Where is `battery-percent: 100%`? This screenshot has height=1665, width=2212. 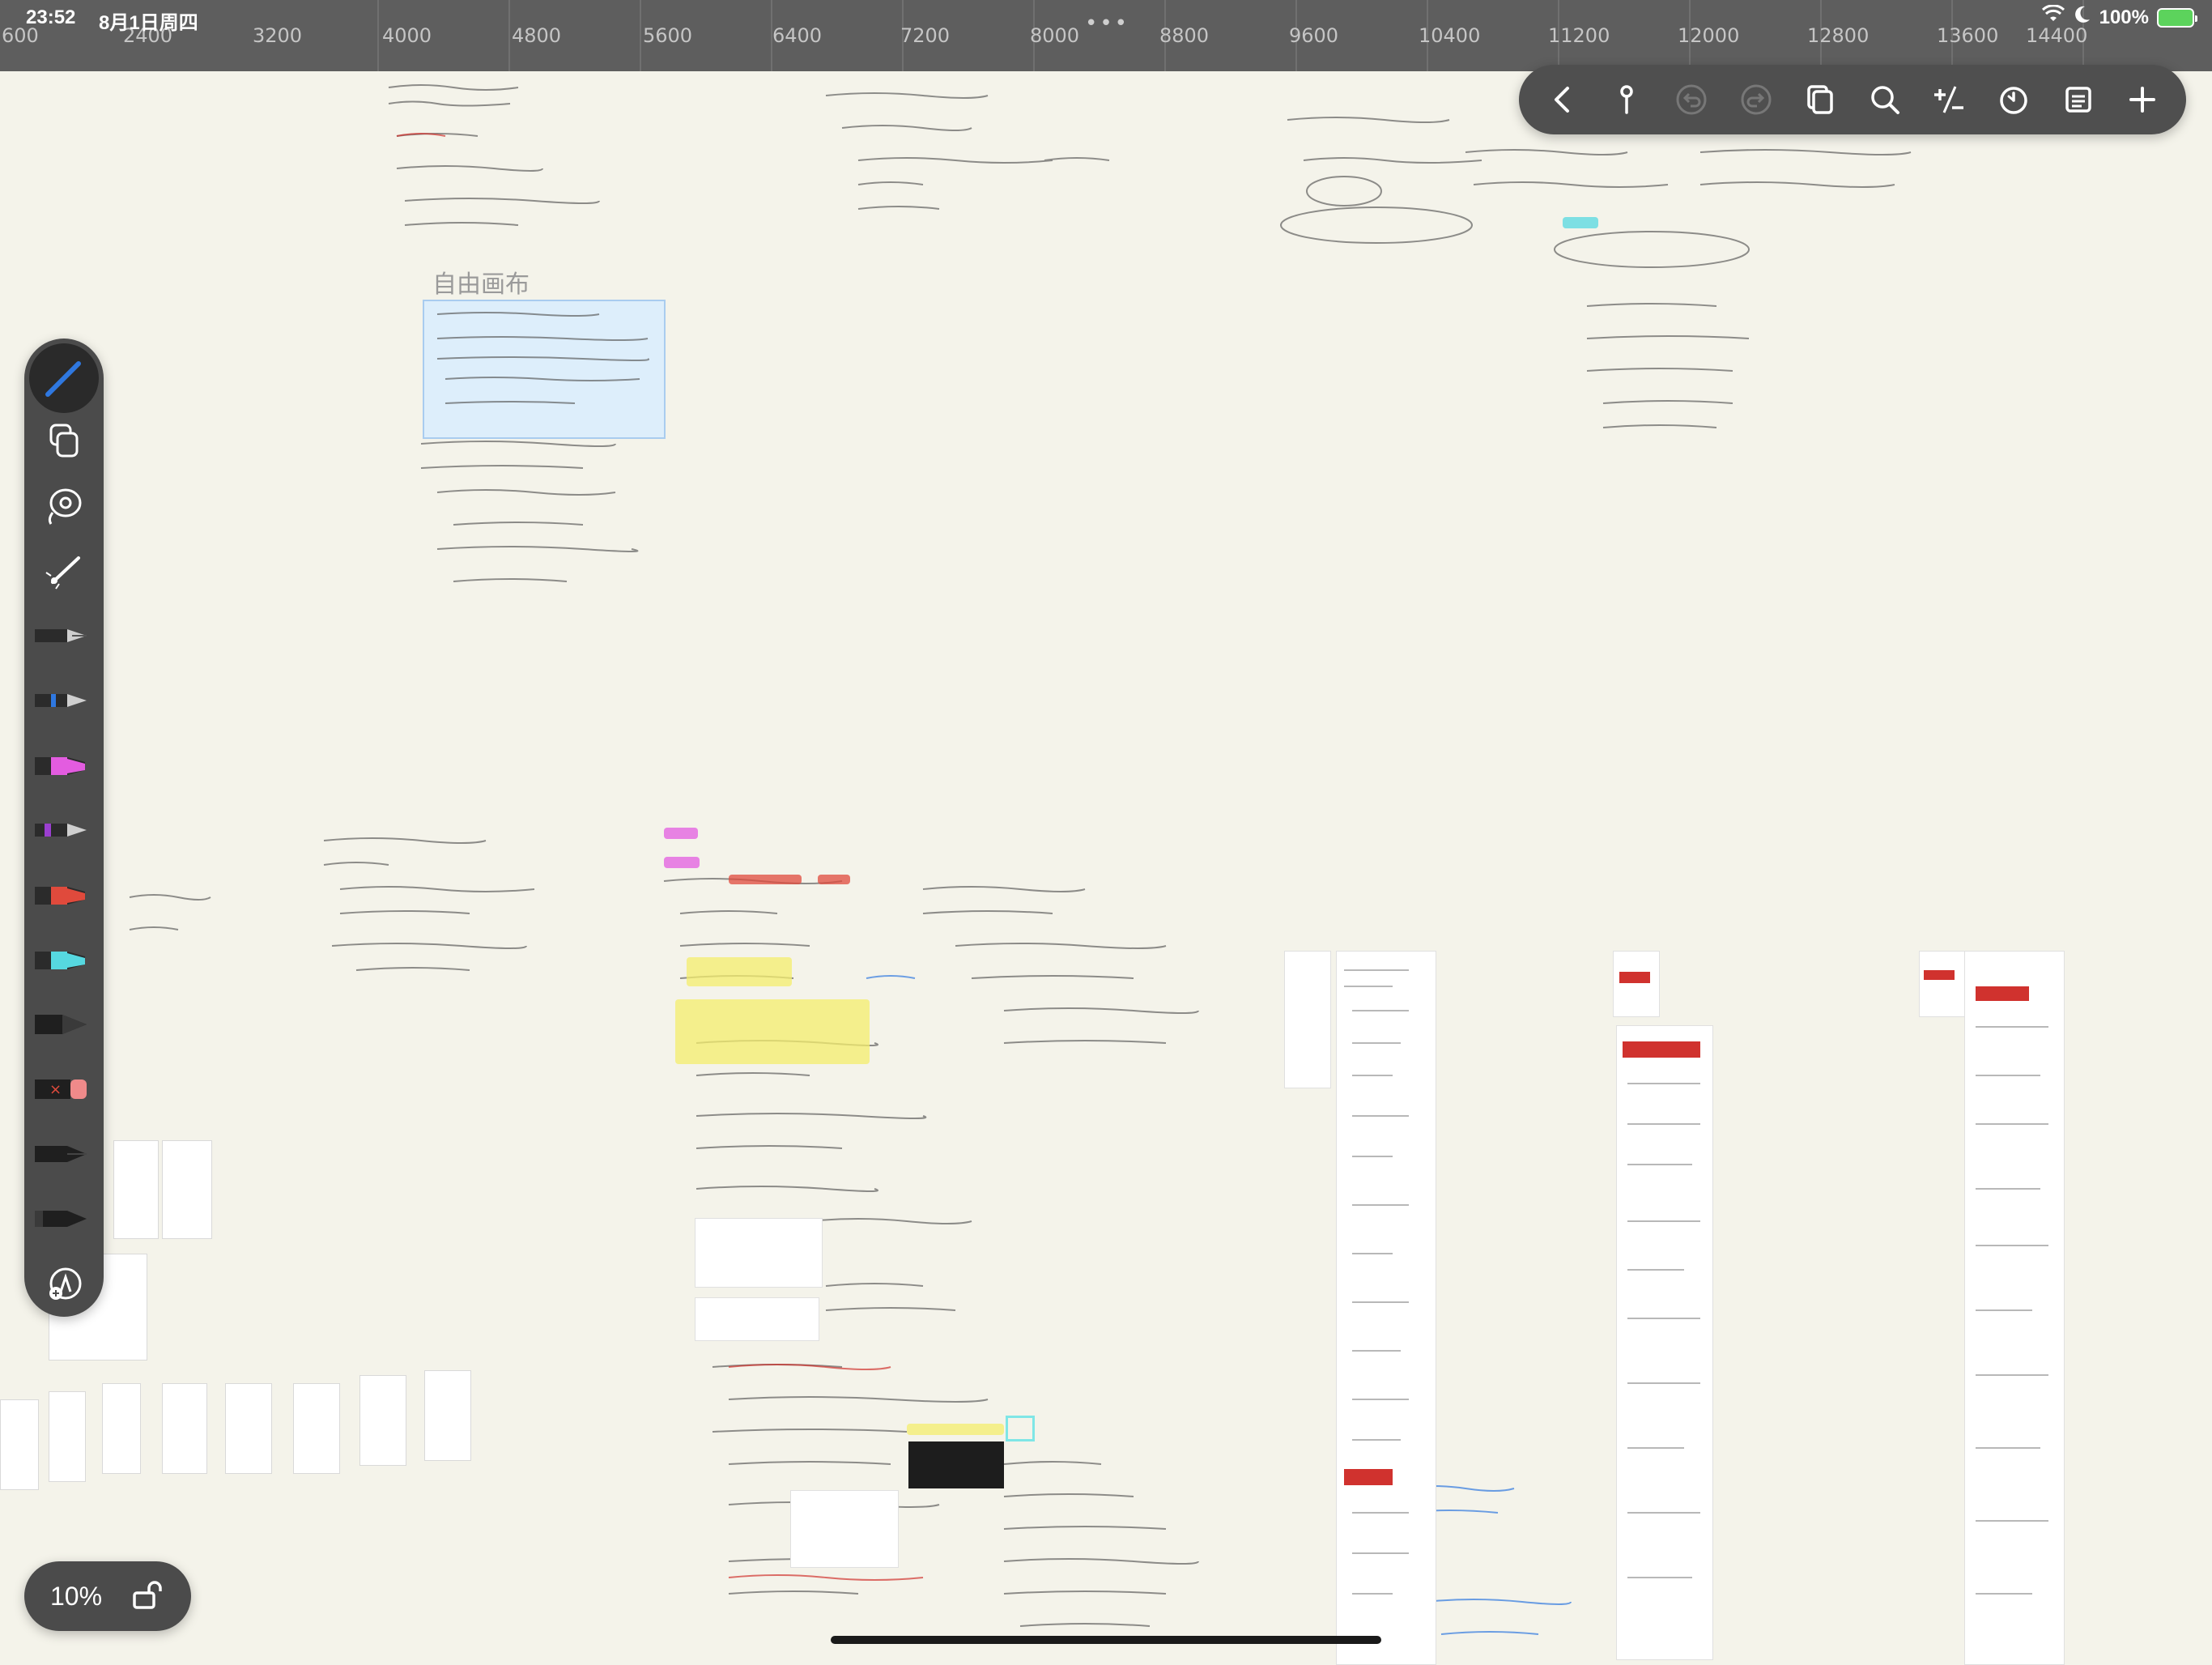
battery-percent: 100% is located at coordinates (2124, 17).